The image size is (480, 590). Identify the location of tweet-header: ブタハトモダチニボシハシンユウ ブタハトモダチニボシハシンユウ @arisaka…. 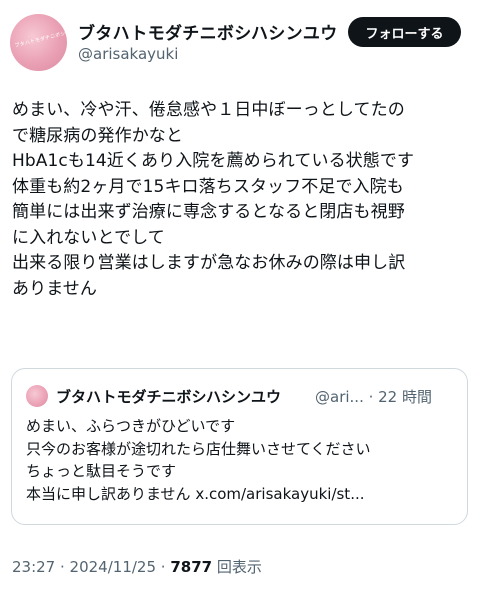
(240, 40).